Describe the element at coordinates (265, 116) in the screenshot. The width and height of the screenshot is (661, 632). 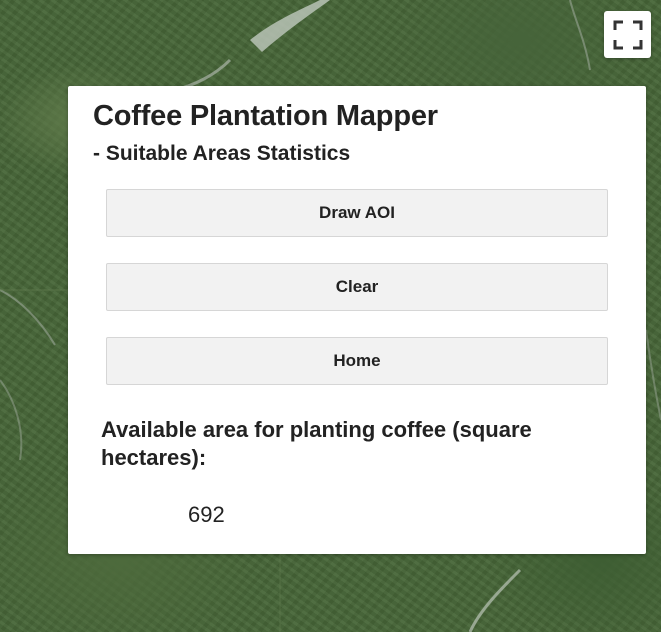
I see `panel-title: Coffee Plantation Mapper` at that location.